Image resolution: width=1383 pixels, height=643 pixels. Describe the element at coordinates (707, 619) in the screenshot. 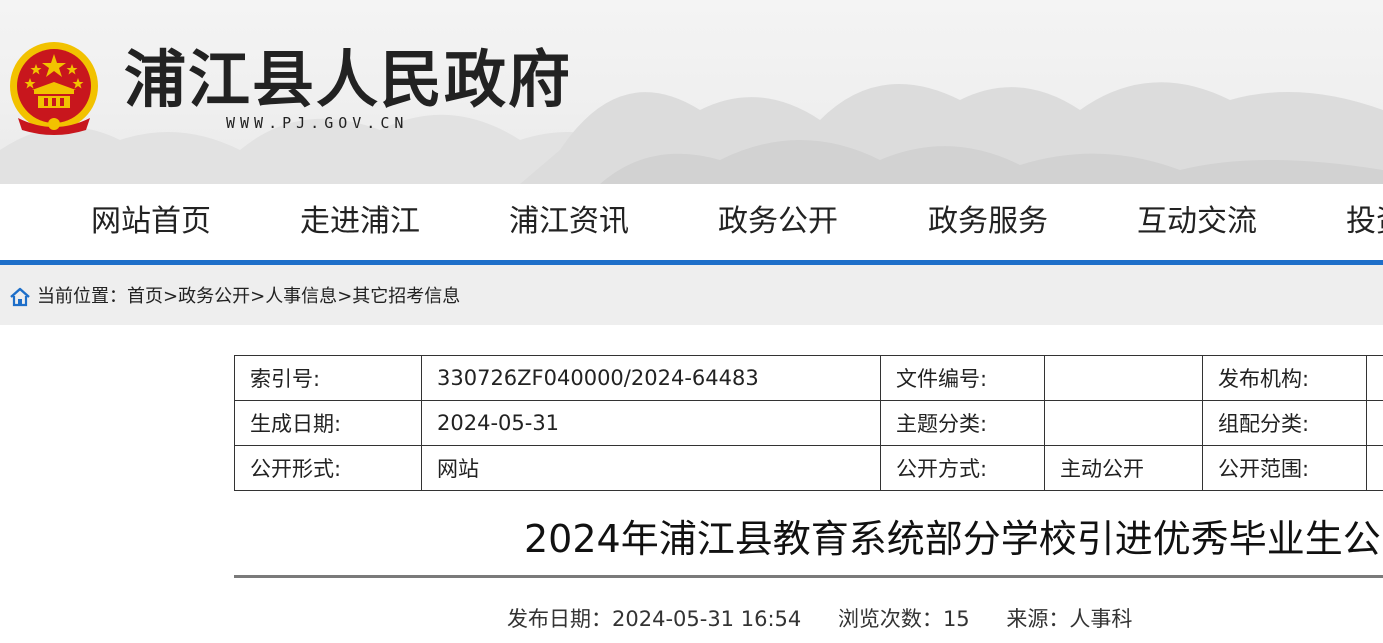

I see `publish-date-value: 2024-05-31 16:54` at that location.